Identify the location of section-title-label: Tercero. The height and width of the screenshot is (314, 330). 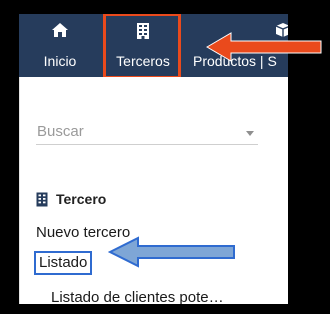
(81, 199).